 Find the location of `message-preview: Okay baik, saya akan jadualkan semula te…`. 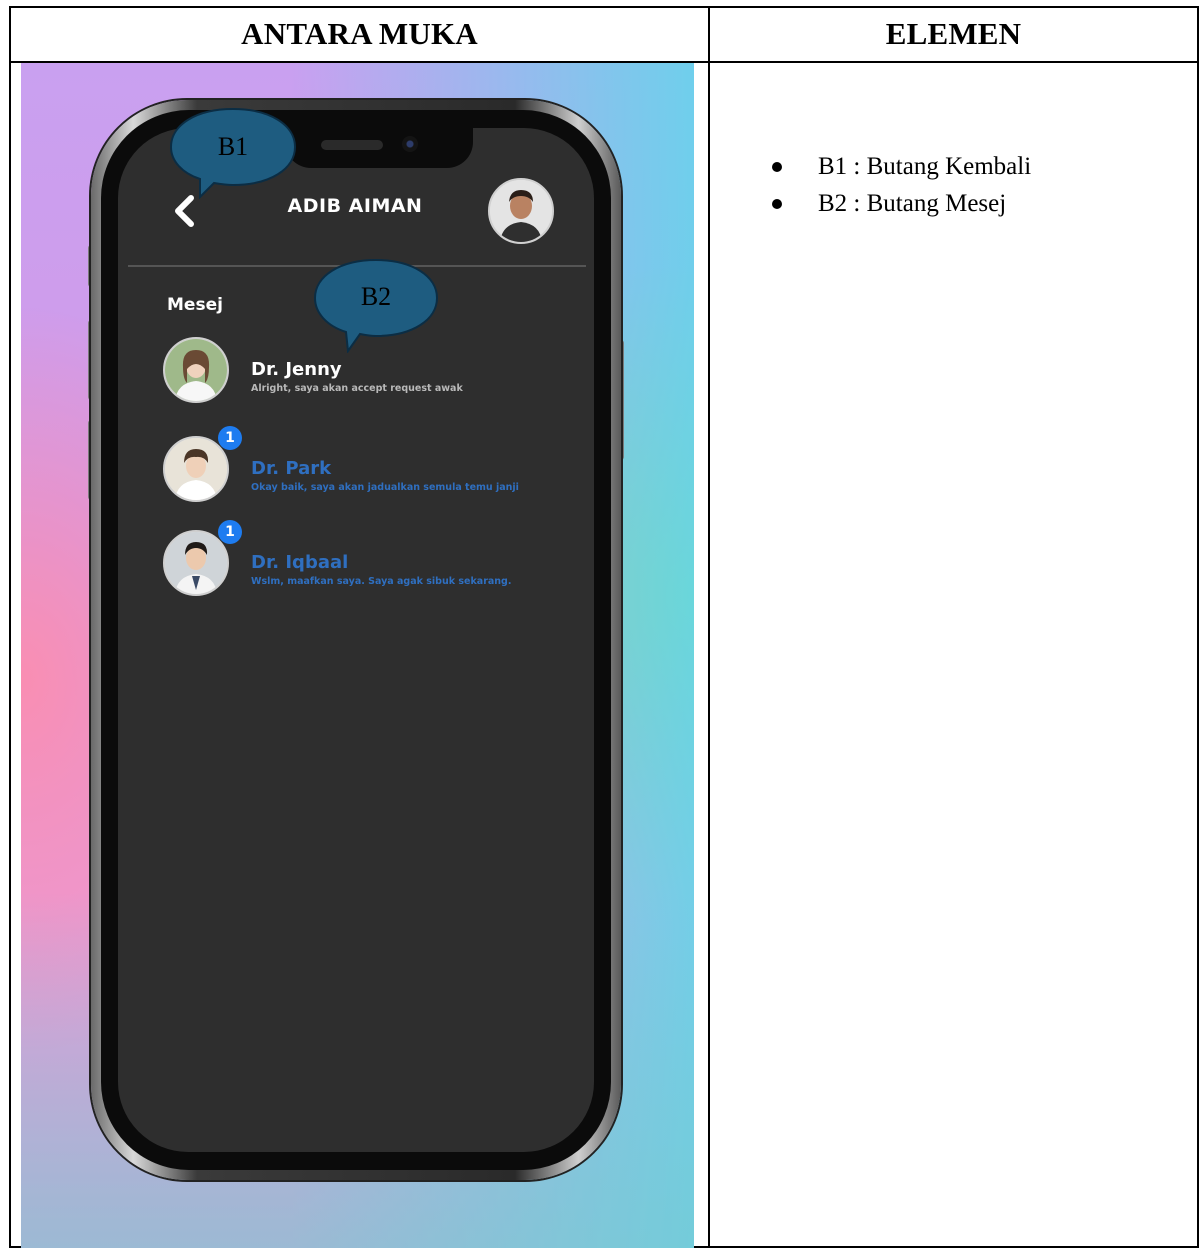

message-preview: Okay baik, saya akan jadualkan semula te… is located at coordinates (385, 487).